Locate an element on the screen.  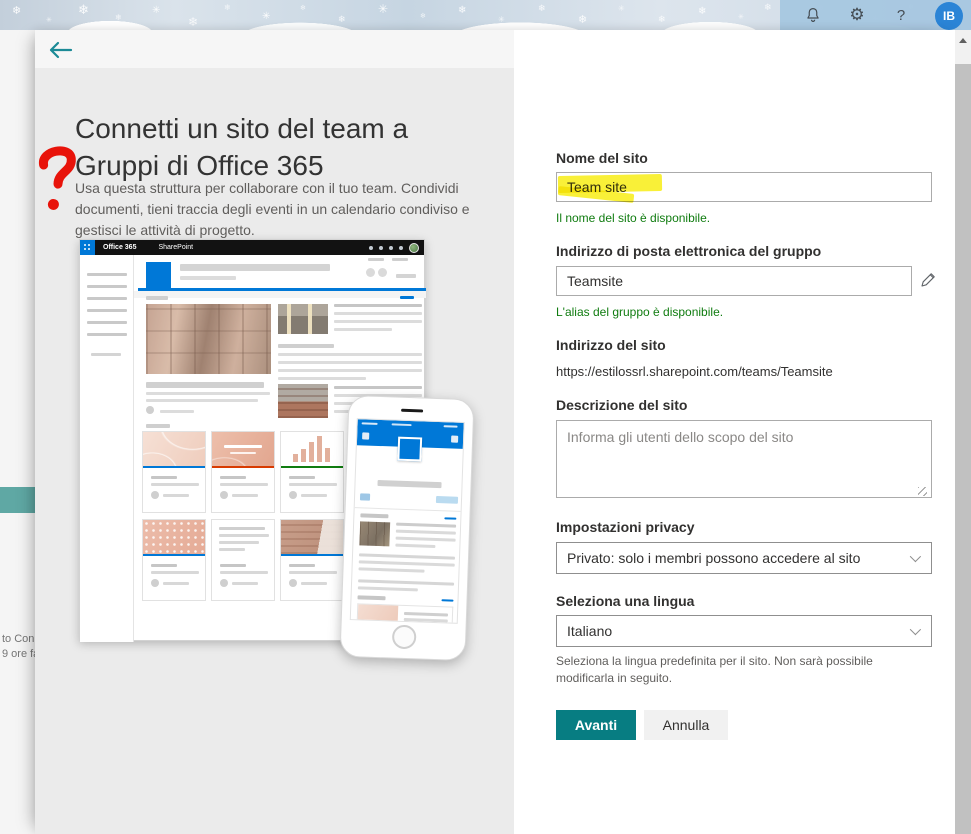
language-select-value: Italiano is located at coordinates (590, 631).